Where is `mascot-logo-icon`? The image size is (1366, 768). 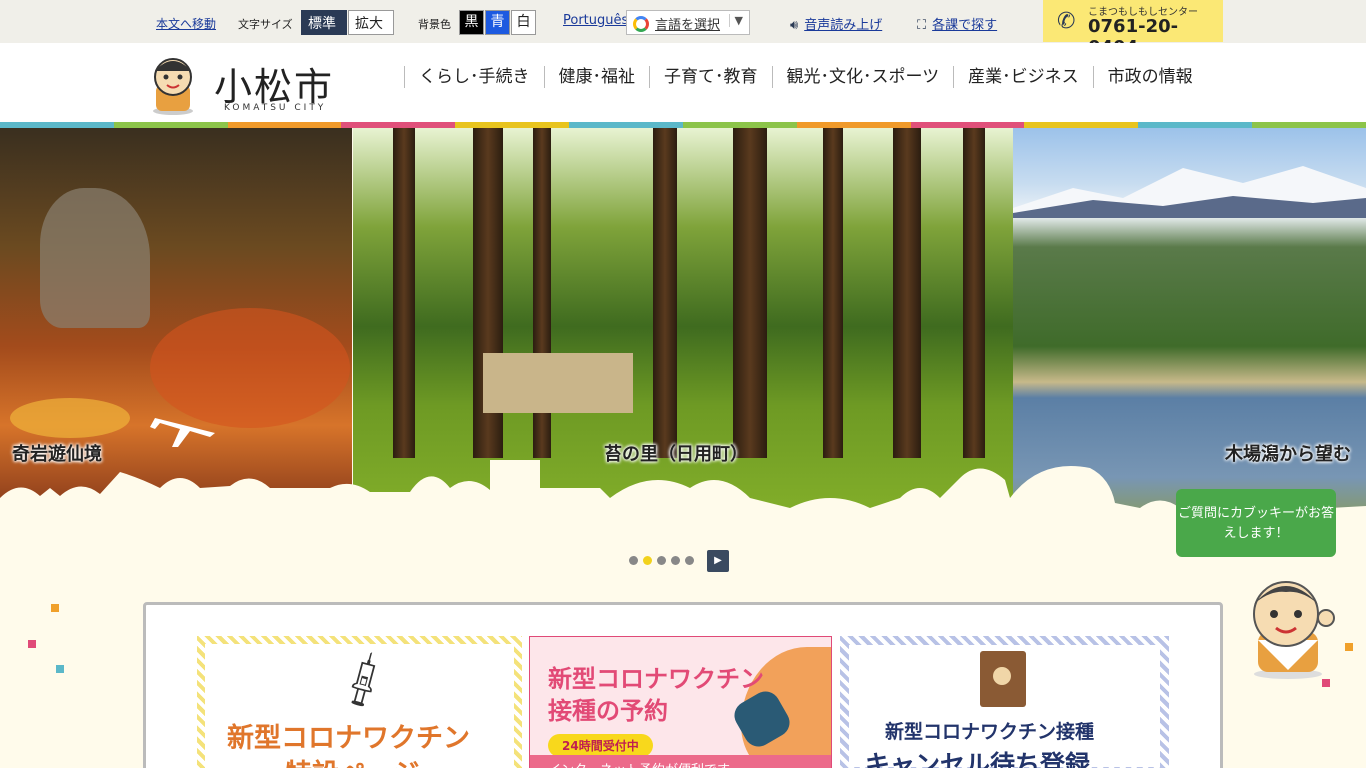 mascot-logo-icon is located at coordinates (173, 84).